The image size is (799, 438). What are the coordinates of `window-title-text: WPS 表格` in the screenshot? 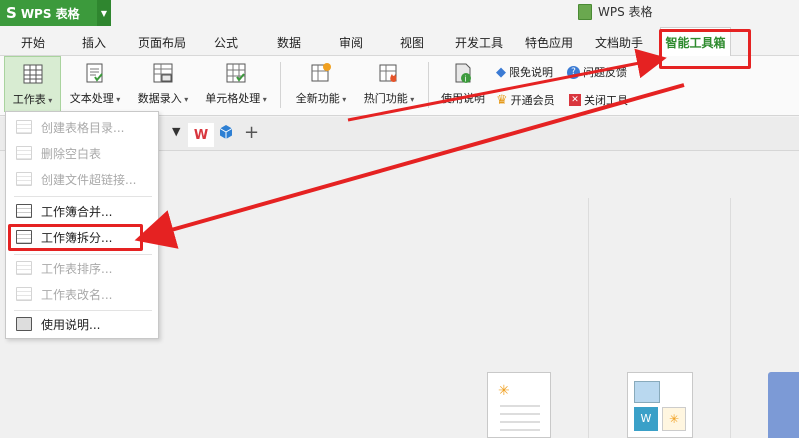 It's located at (625, 12).